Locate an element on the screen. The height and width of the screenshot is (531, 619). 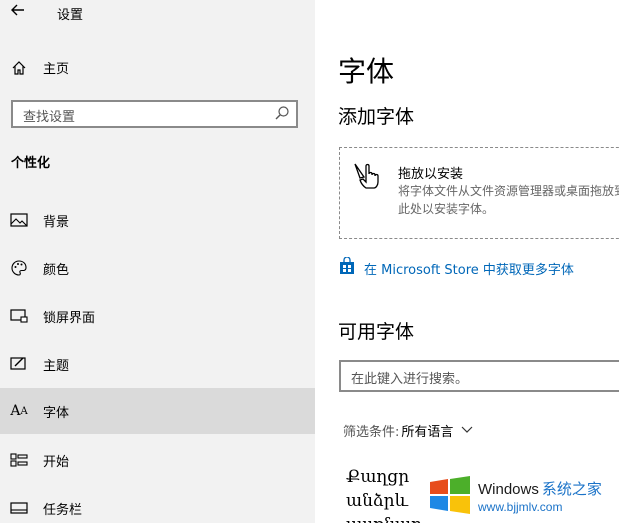
sidebar-item-themes: 主题 is located at coordinates (157, 364).